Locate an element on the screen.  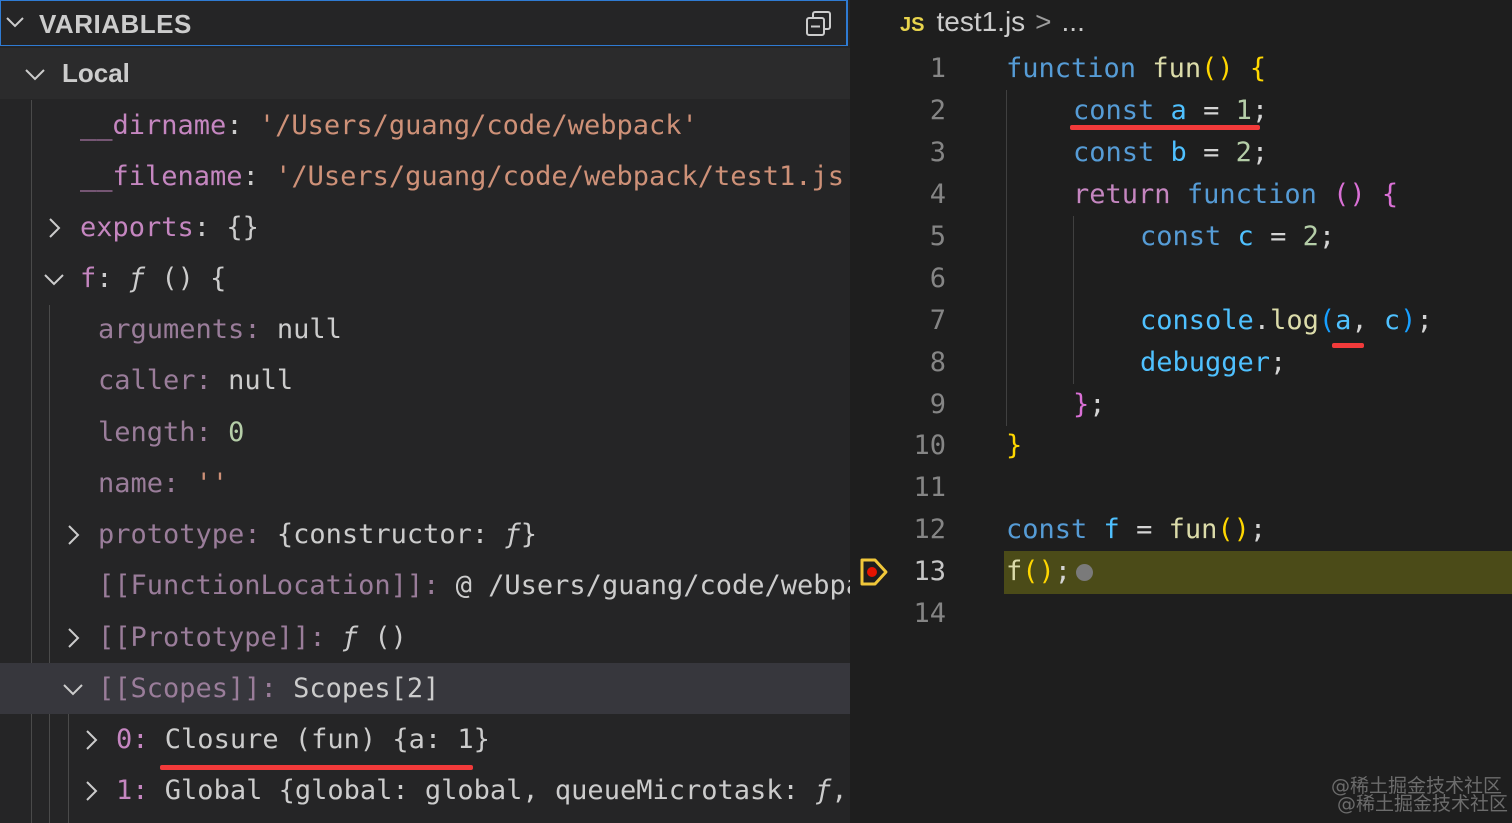
variable-row: exports: {} is located at coordinates (425, 227).